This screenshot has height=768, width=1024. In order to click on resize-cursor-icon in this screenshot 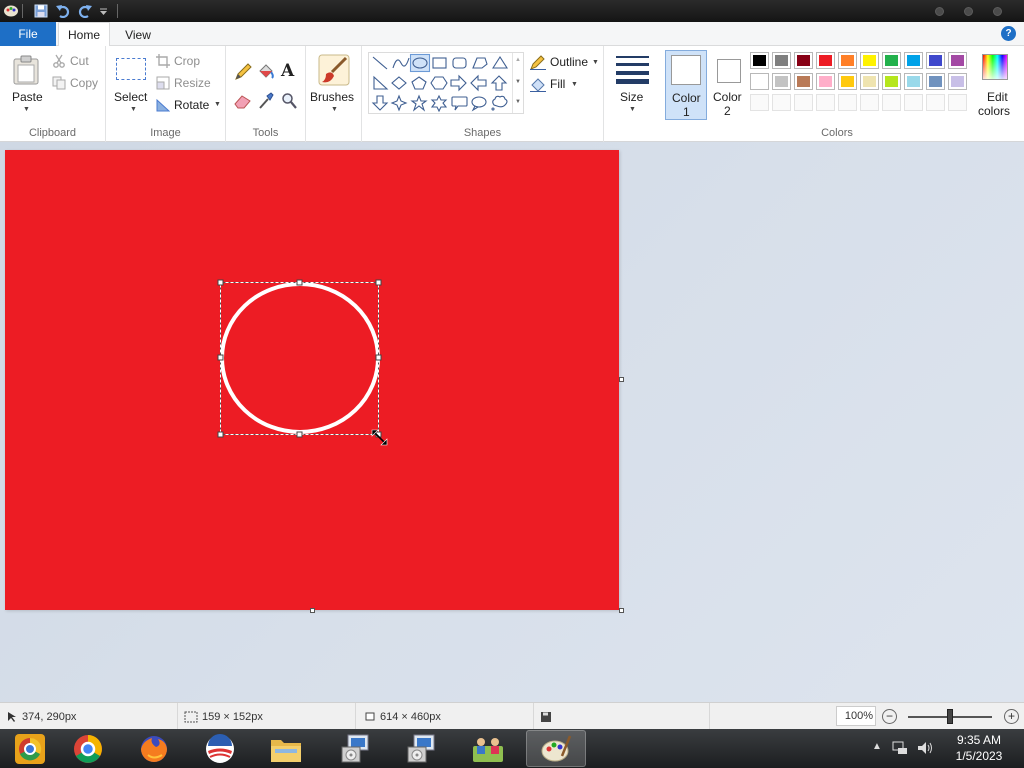, I will do `click(379, 437)`.